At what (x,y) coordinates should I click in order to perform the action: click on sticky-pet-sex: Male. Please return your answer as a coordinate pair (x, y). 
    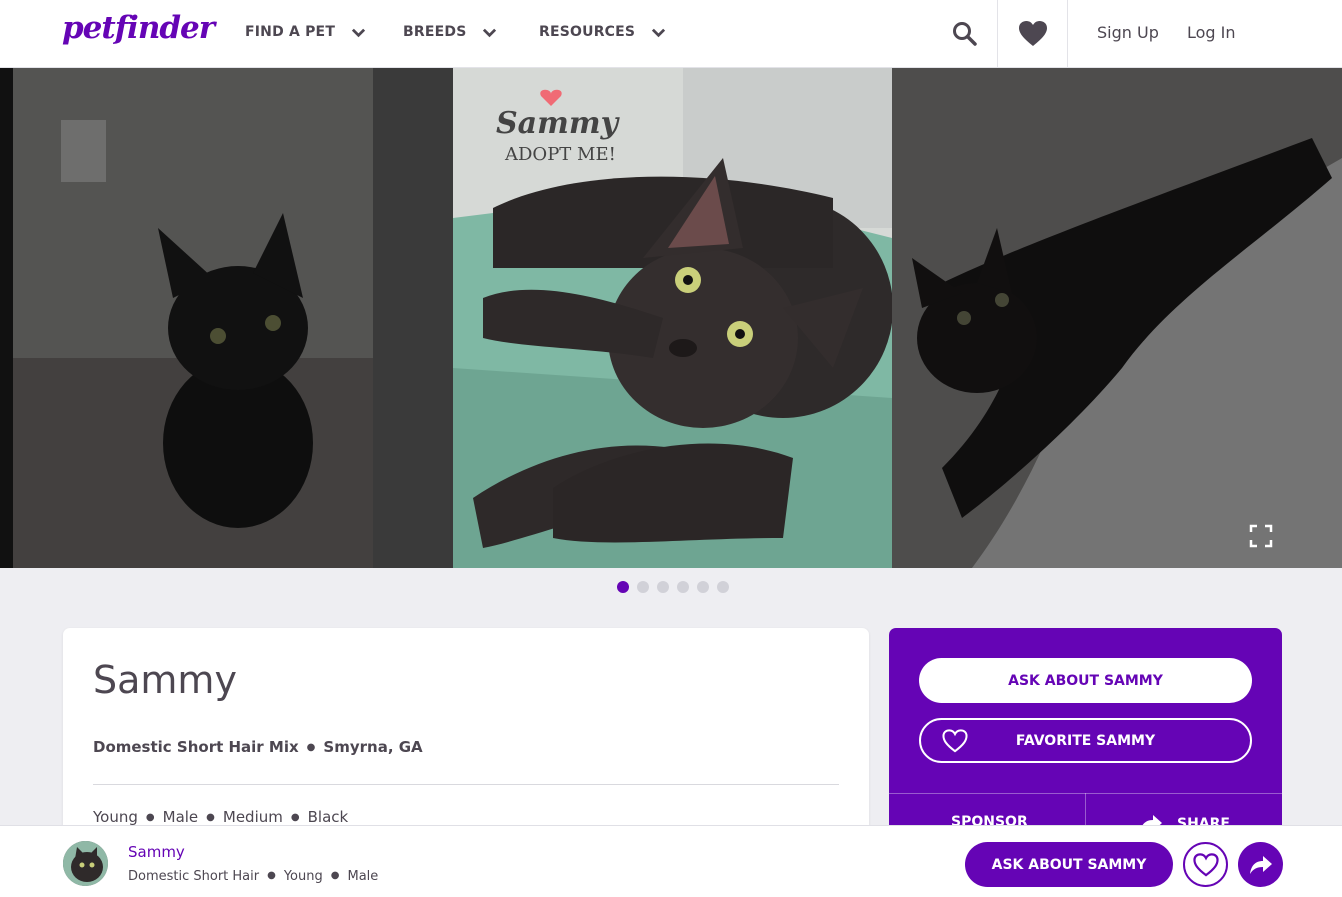
    Looking at the image, I should click on (363, 876).